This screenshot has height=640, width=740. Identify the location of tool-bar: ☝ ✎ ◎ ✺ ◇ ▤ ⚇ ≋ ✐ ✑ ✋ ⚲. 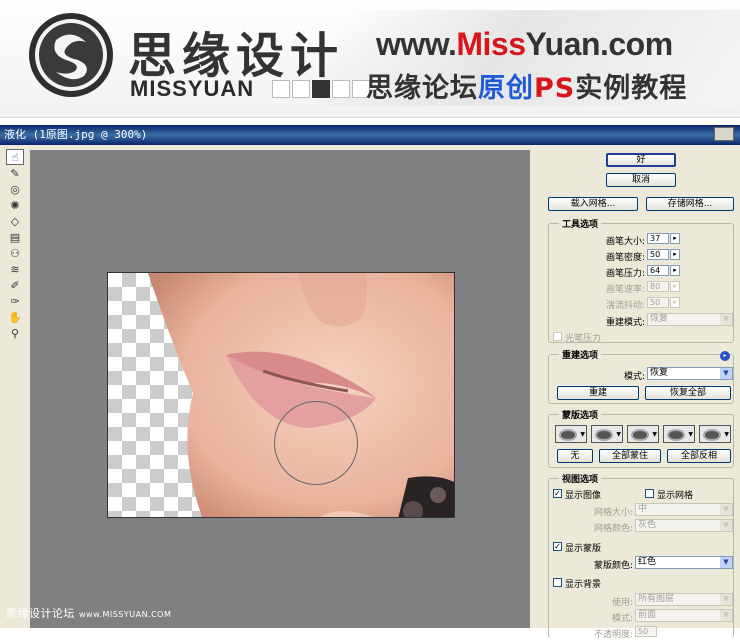
(15, 388).